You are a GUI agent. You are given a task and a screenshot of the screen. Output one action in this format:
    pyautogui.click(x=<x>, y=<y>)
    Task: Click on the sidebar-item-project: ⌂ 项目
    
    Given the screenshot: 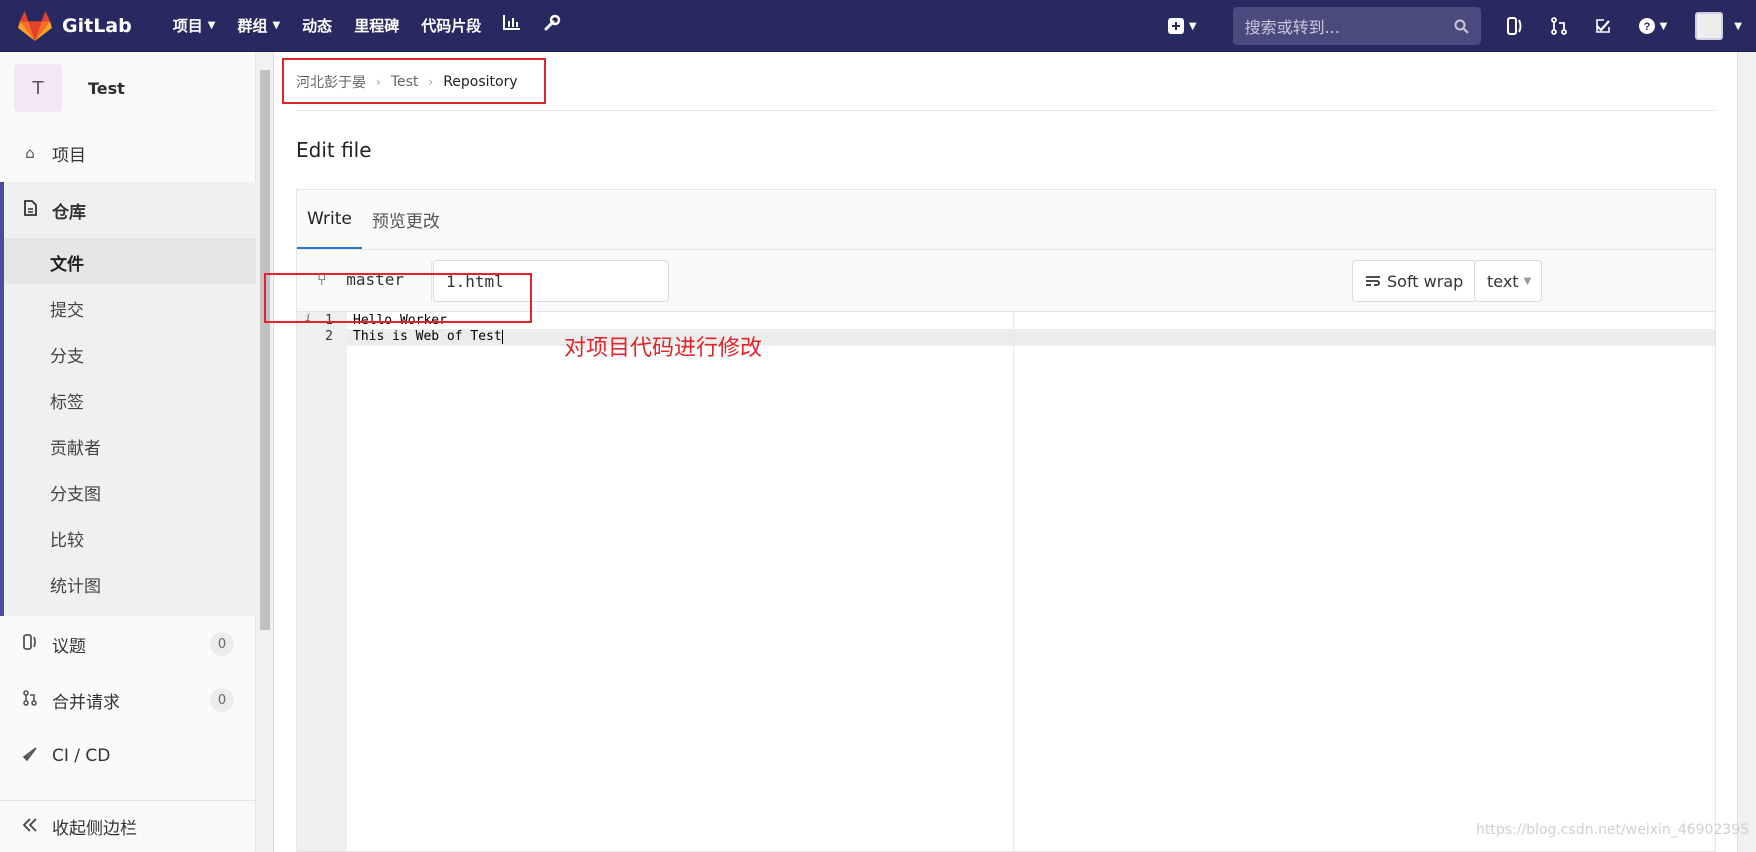 What is the action you would take?
    pyautogui.click(x=128, y=153)
    